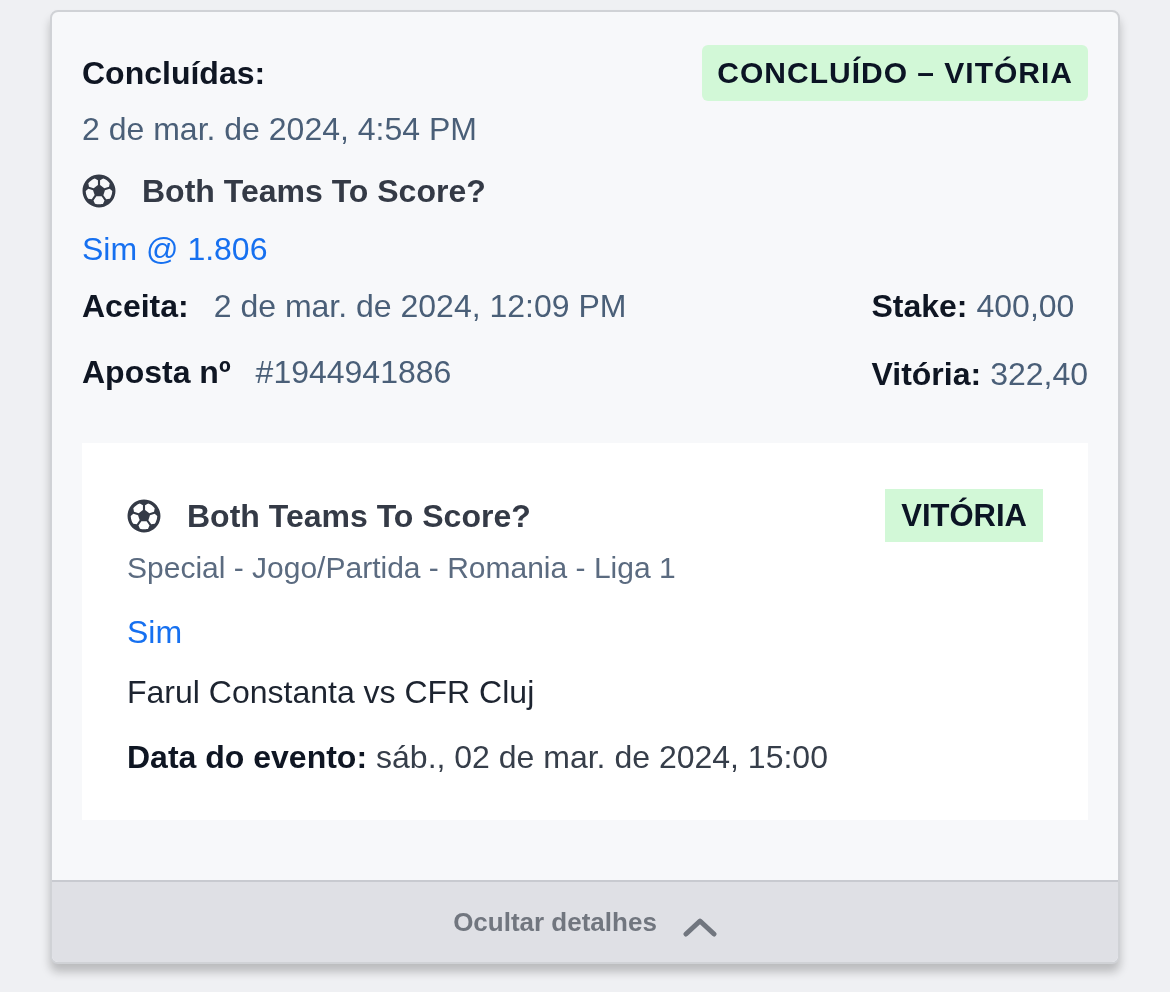 This screenshot has width=1170, height=992. I want to click on selection-odds: Sim @ 1.806, so click(175, 249).